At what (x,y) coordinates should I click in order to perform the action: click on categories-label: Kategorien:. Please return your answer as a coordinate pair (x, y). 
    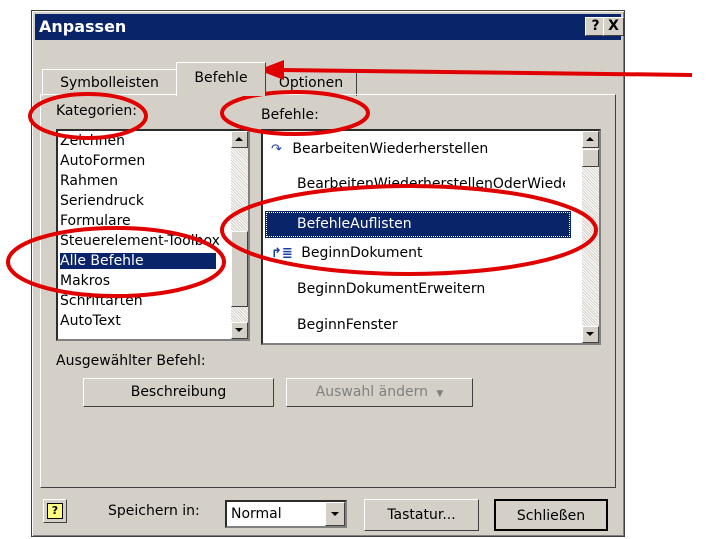
    Looking at the image, I should click on (96, 111).